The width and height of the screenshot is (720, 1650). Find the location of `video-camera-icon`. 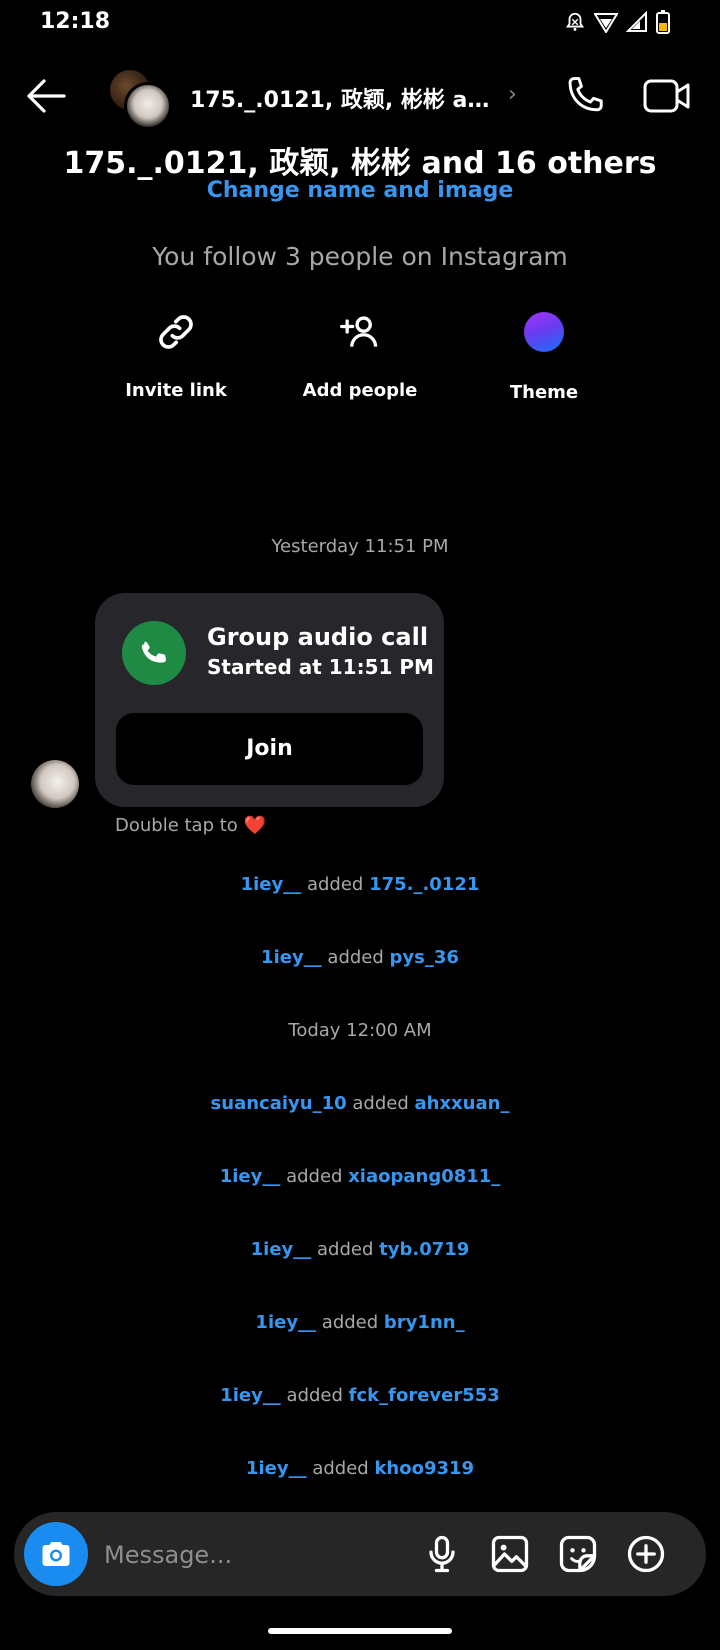

video-camera-icon is located at coordinates (666, 96).